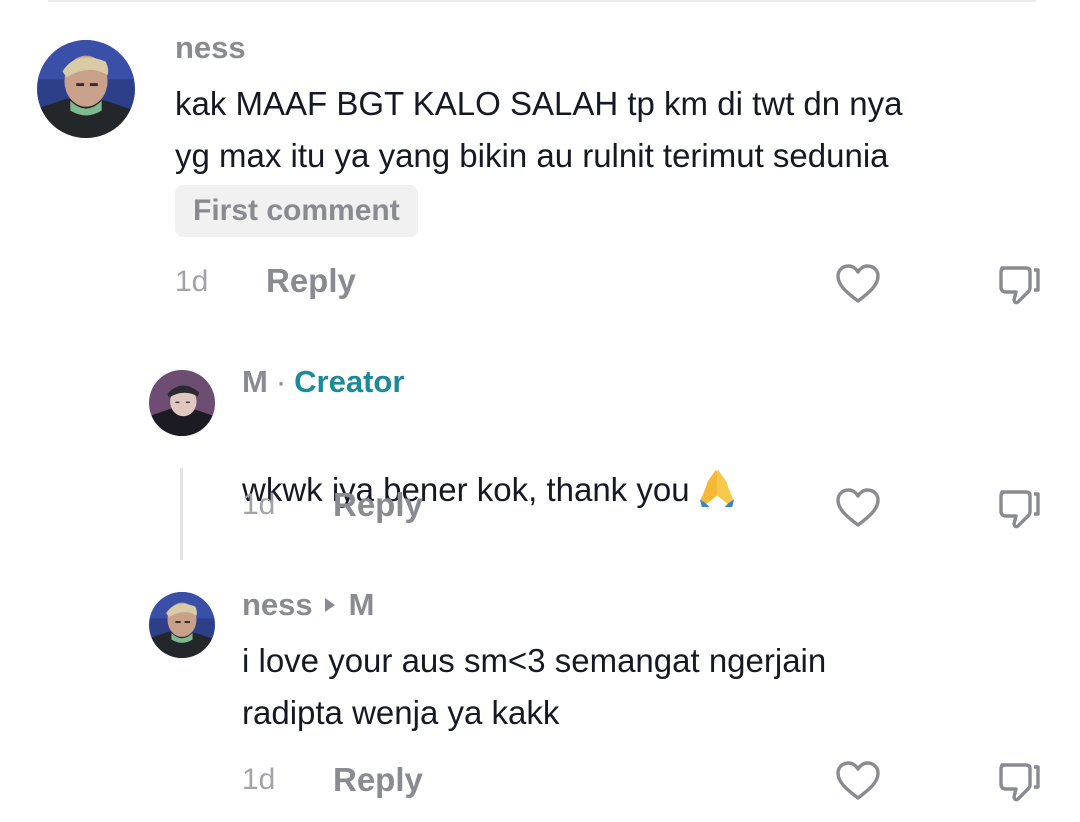  What do you see at coordinates (489, 464) in the screenshot?
I see `reply-text: wkwk iya bener kok, thank you` at bounding box center [489, 464].